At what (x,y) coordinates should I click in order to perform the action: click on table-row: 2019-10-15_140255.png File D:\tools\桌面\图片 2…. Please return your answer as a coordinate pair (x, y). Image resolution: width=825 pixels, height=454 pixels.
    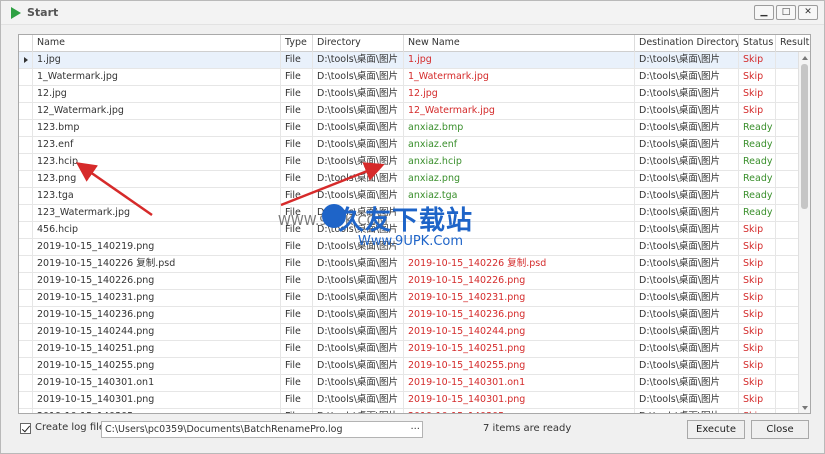
    Looking at the image, I should click on (409, 366).